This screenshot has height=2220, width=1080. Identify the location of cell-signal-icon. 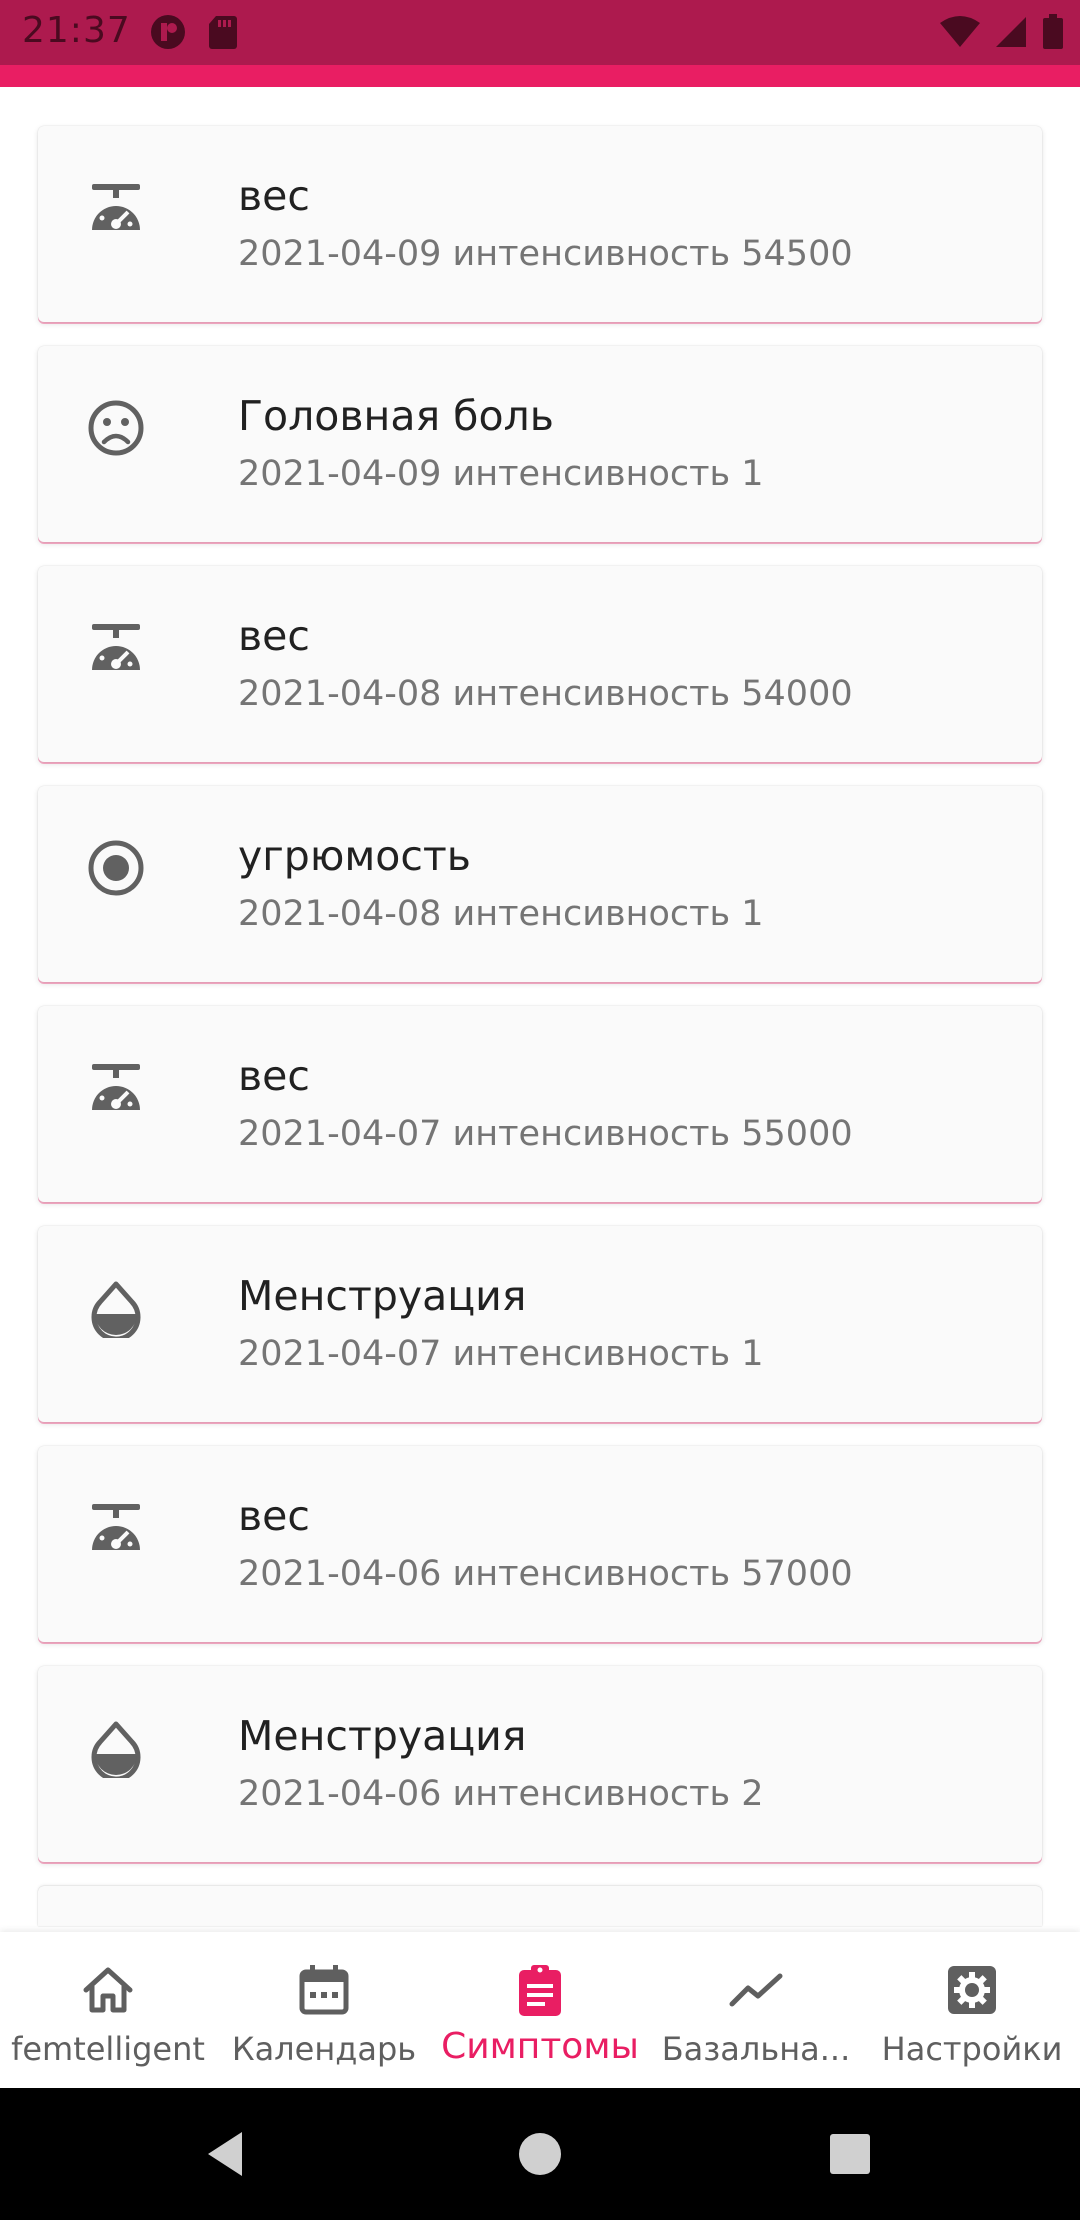
(1011, 32).